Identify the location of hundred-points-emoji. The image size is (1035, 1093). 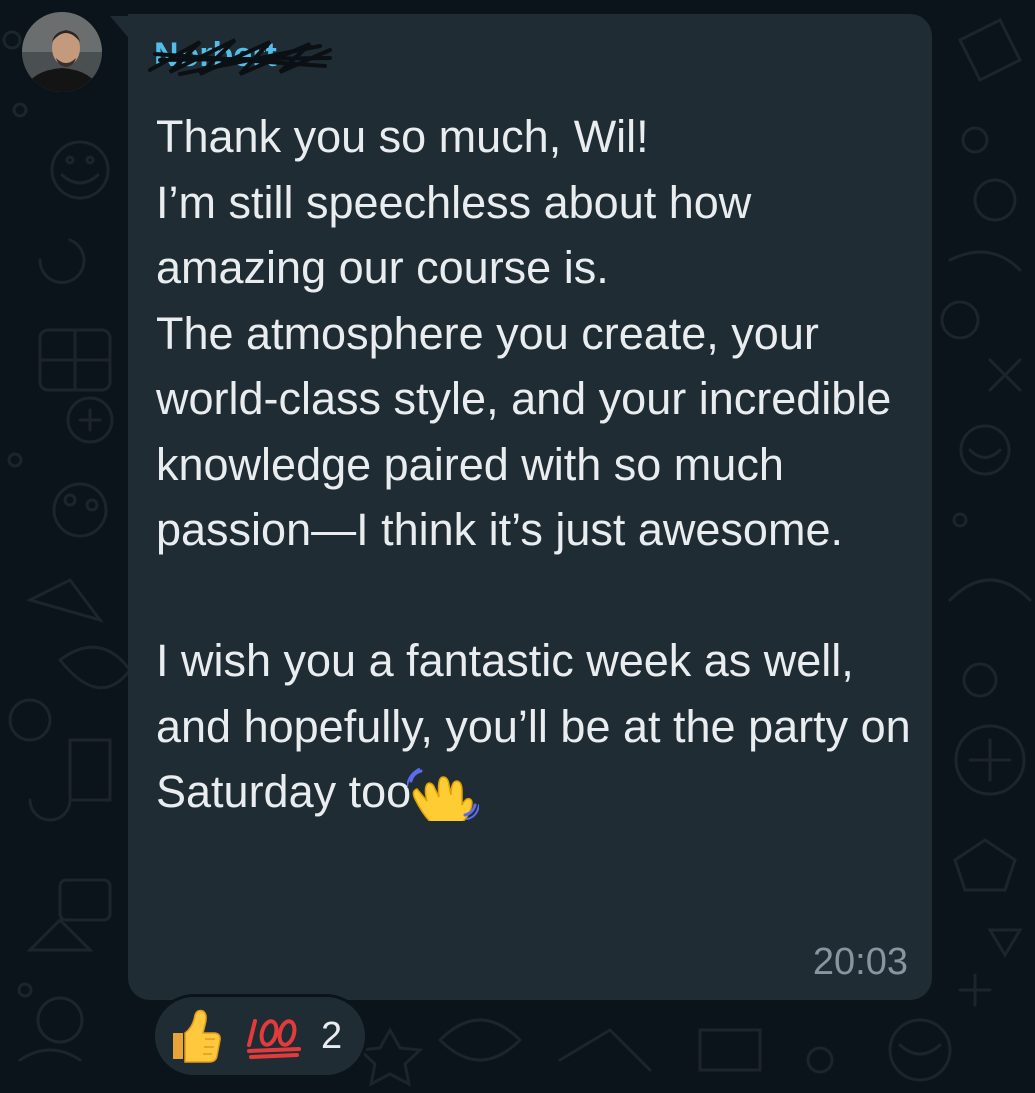
(274, 1039).